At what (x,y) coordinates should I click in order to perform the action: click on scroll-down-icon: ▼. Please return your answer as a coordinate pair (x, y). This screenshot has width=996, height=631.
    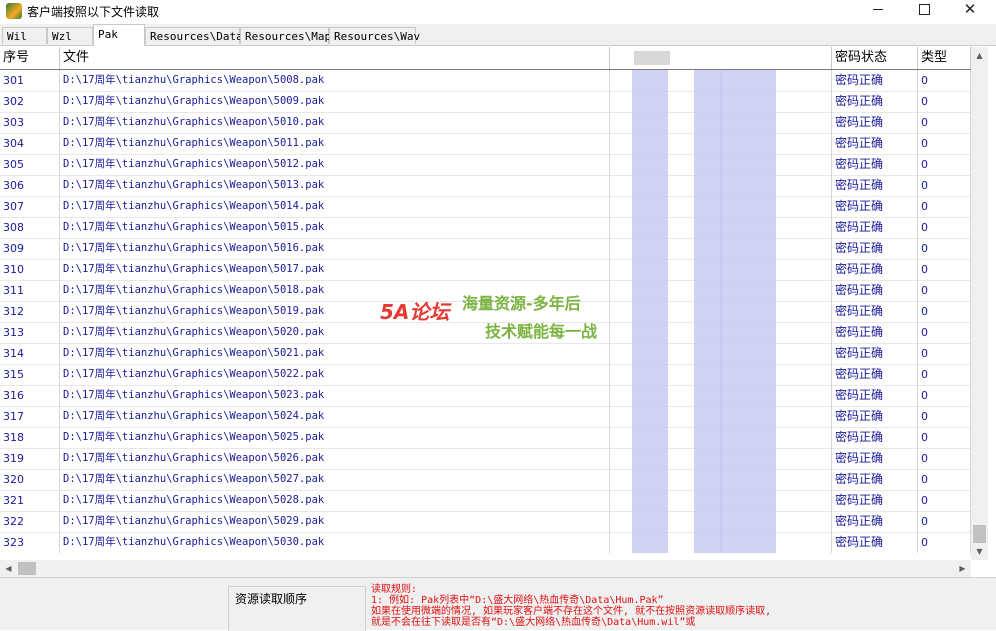
    Looking at the image, I should click on (979, 551).